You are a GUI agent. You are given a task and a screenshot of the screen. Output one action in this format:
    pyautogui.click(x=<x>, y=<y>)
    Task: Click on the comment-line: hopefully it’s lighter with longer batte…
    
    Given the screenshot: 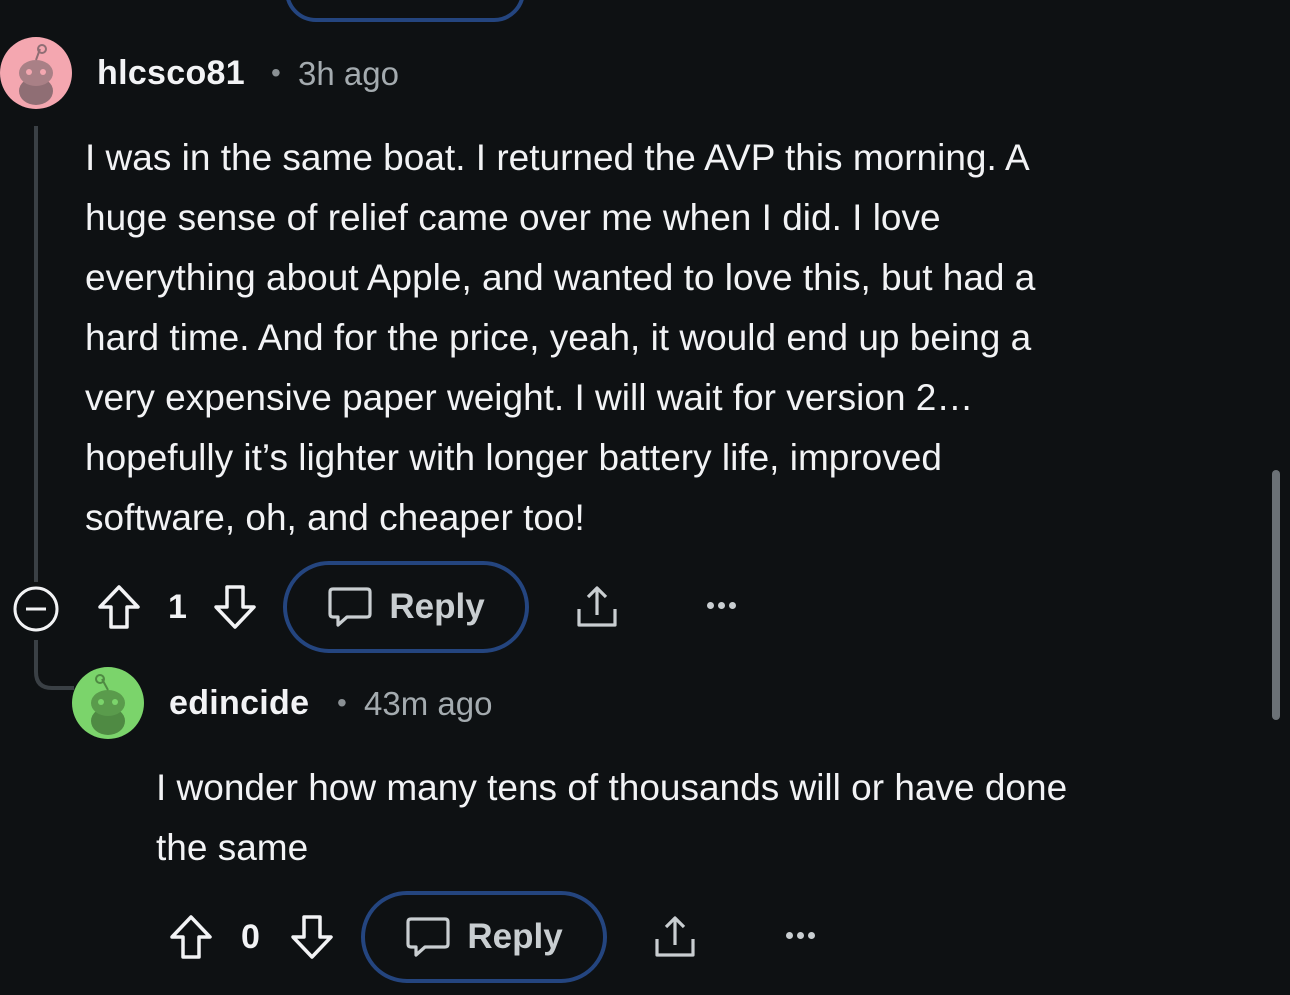 What is the action you would take?
    pyautogui.click(x=513, y=457)
    